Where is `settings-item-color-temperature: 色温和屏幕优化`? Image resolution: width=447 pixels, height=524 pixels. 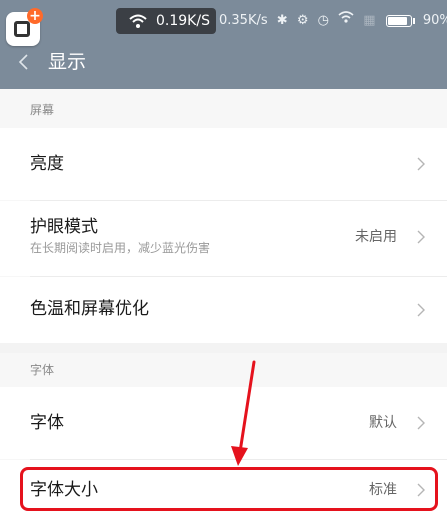
settings-item-color-temperature: 色温和屏幕优化 is located at coordinates (223, 310).